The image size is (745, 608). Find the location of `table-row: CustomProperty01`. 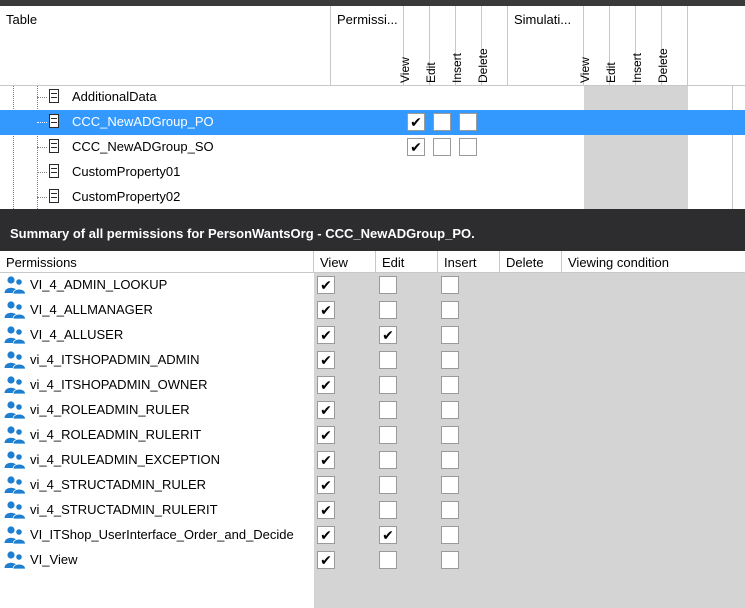

table-row: CustomProperty01 is located at coordinates (372, 172).